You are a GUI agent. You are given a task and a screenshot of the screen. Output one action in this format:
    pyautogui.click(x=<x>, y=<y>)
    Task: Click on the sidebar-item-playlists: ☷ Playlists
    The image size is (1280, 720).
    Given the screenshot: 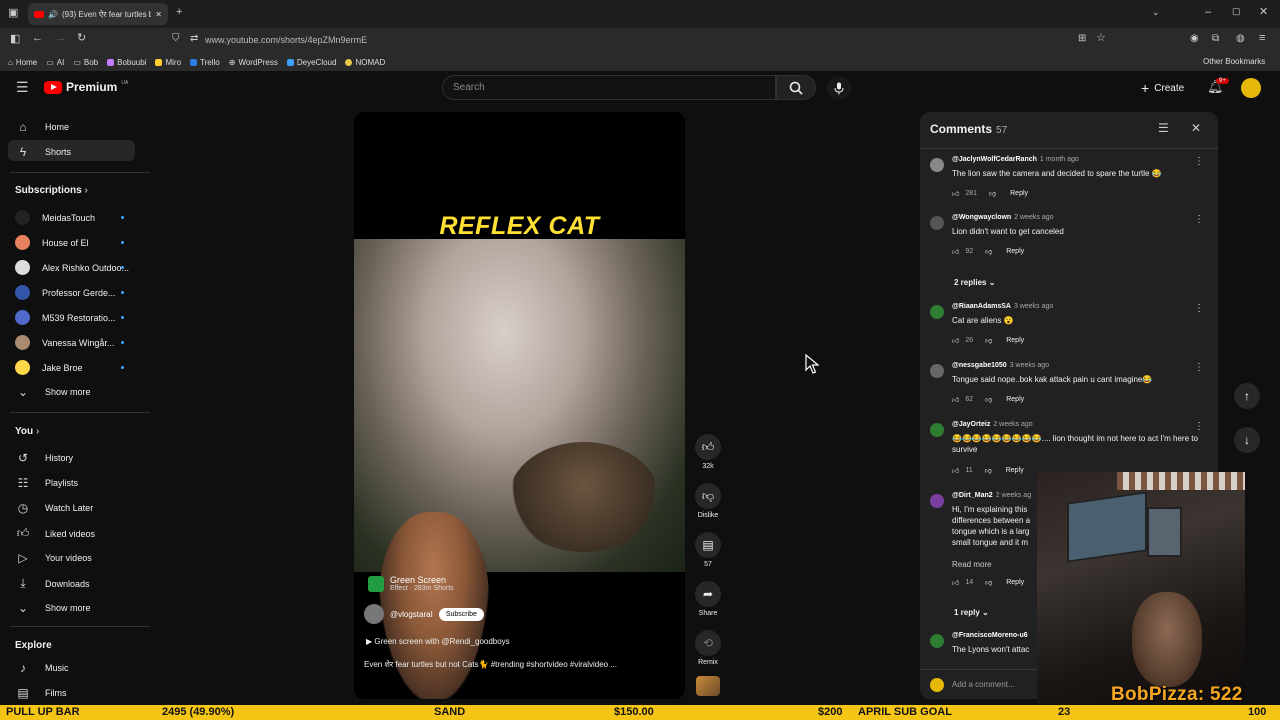 What is the action you would take?
    pyautogui.click(x=46, y=483)
    